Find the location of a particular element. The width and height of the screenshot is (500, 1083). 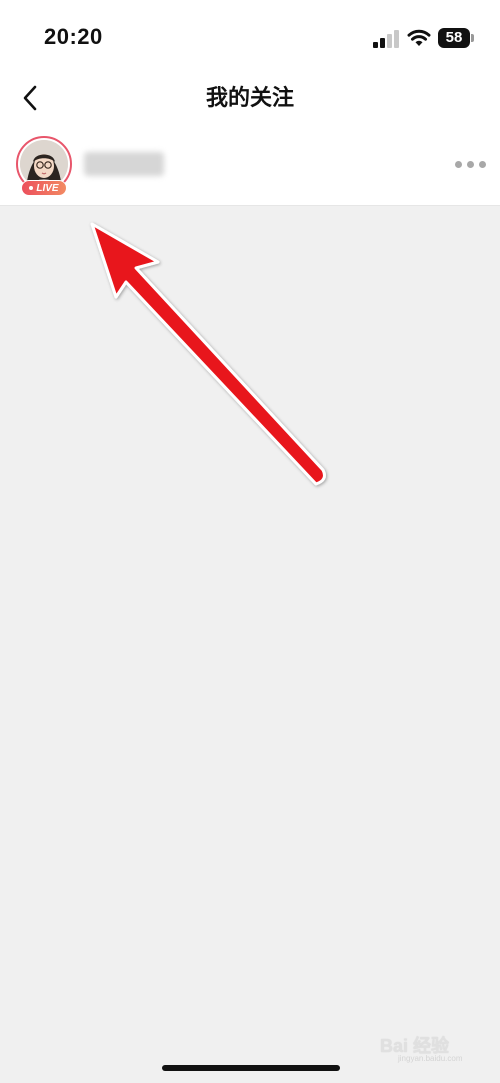

battery-icon: 58 is located at coordinates (456, 38).